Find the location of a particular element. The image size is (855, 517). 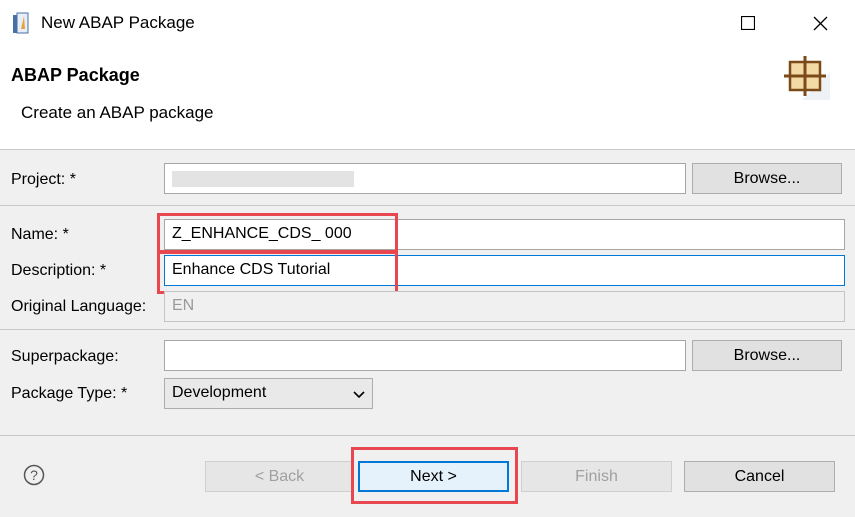

page-title: ABAP Package is located at coordinates (75, 75).